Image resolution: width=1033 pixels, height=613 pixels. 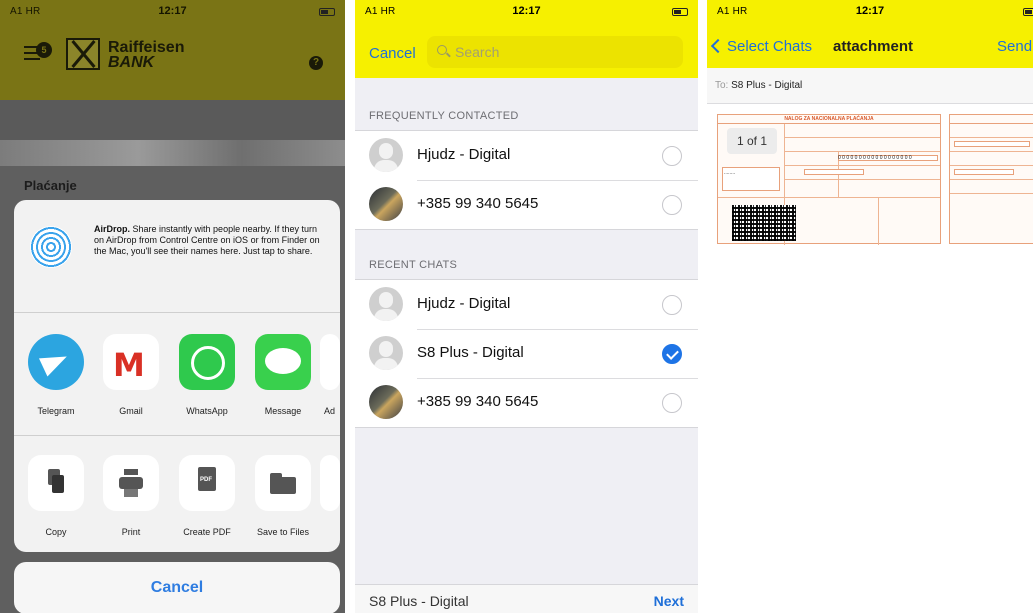 I want to click on list-item: S8 Plus - Digital, so click(x=526, y=353).